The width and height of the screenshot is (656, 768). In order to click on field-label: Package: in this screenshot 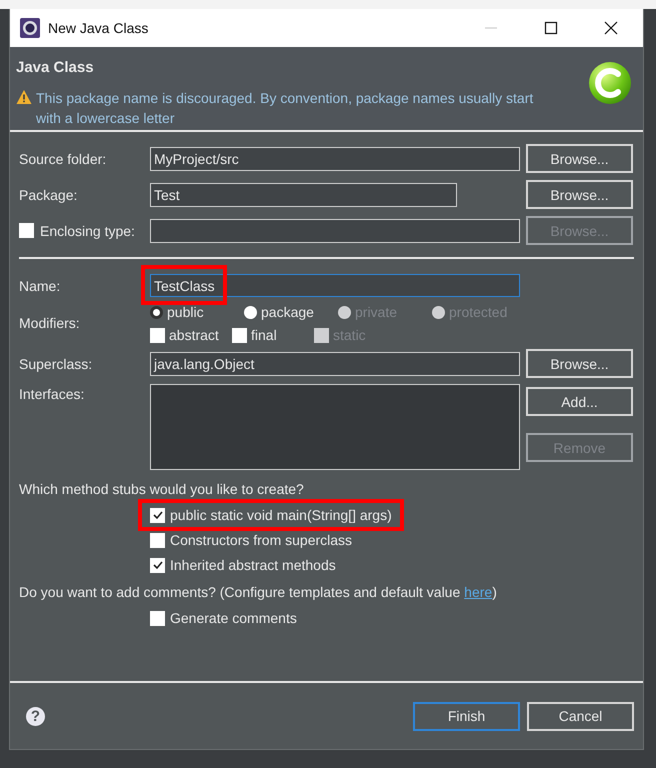, I will do `click(48, 194)`.